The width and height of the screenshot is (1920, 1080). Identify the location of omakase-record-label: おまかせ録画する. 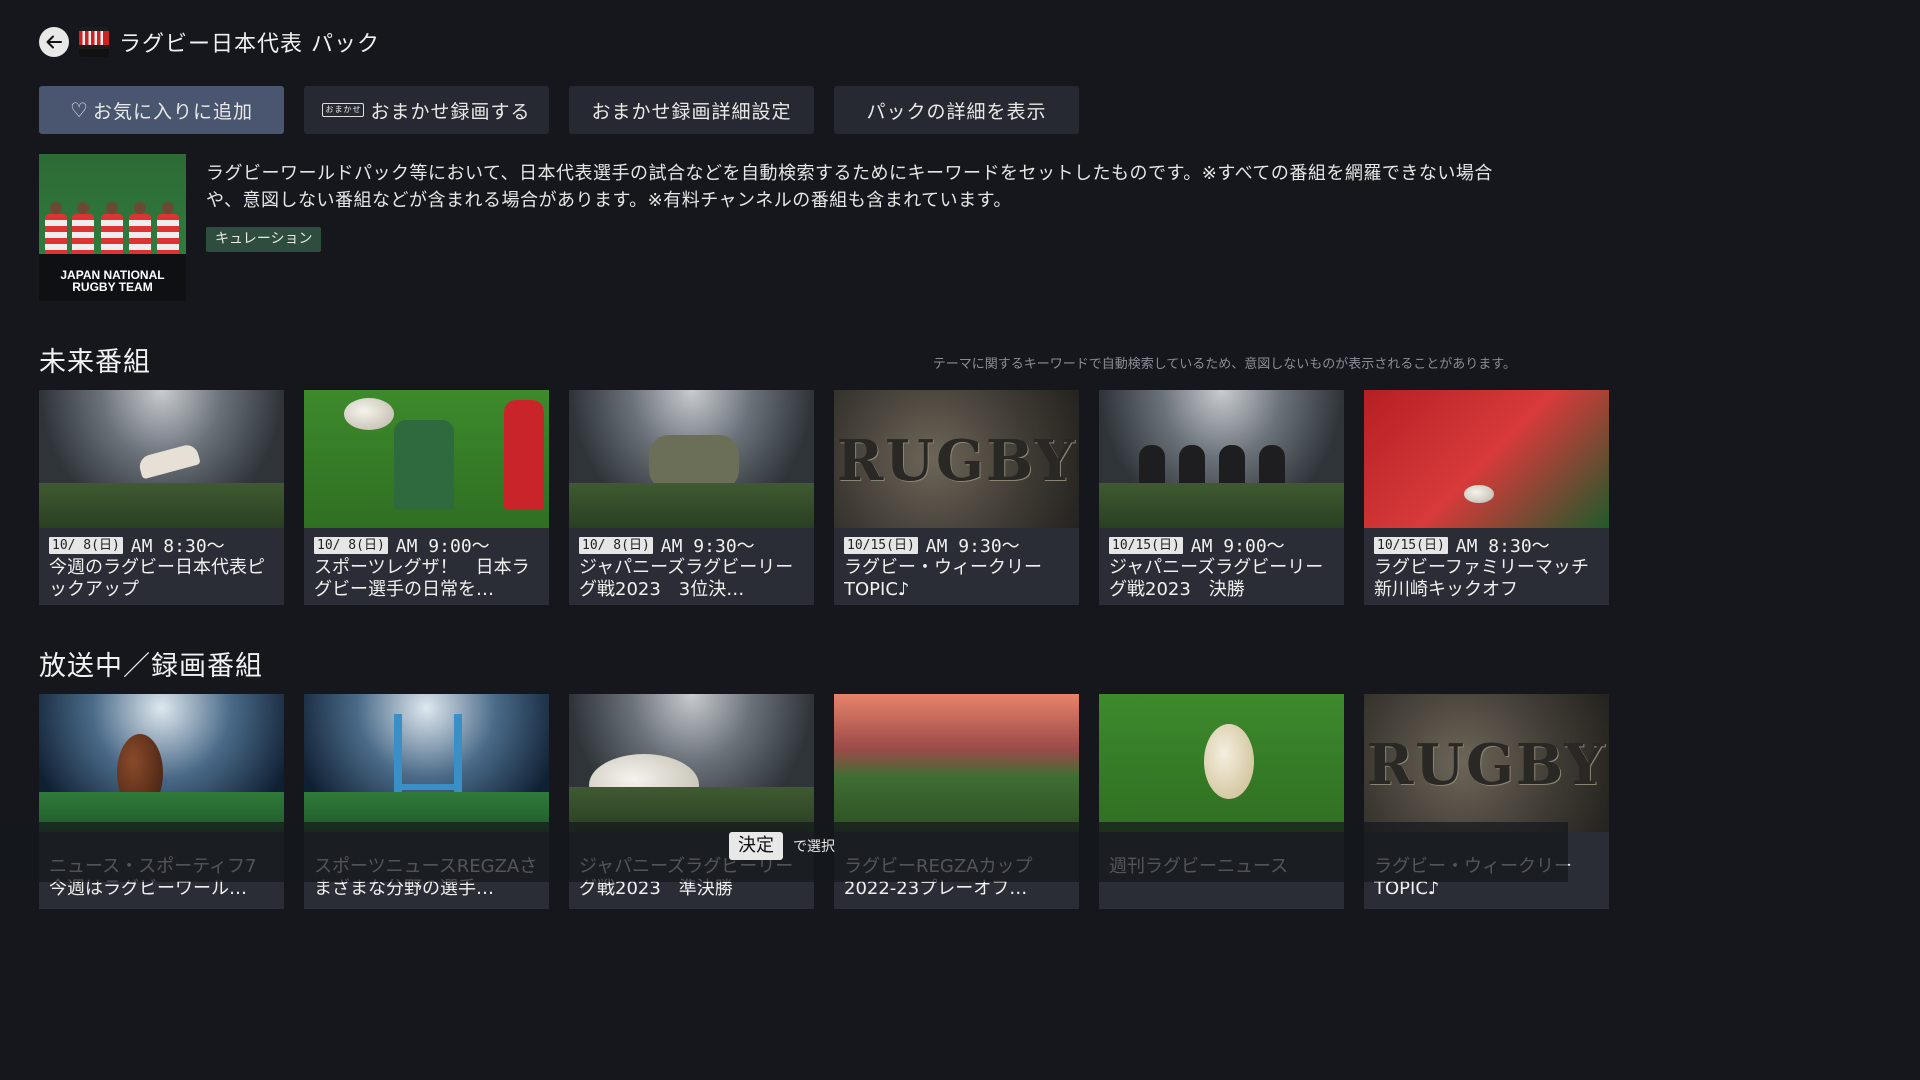
(450, 111).